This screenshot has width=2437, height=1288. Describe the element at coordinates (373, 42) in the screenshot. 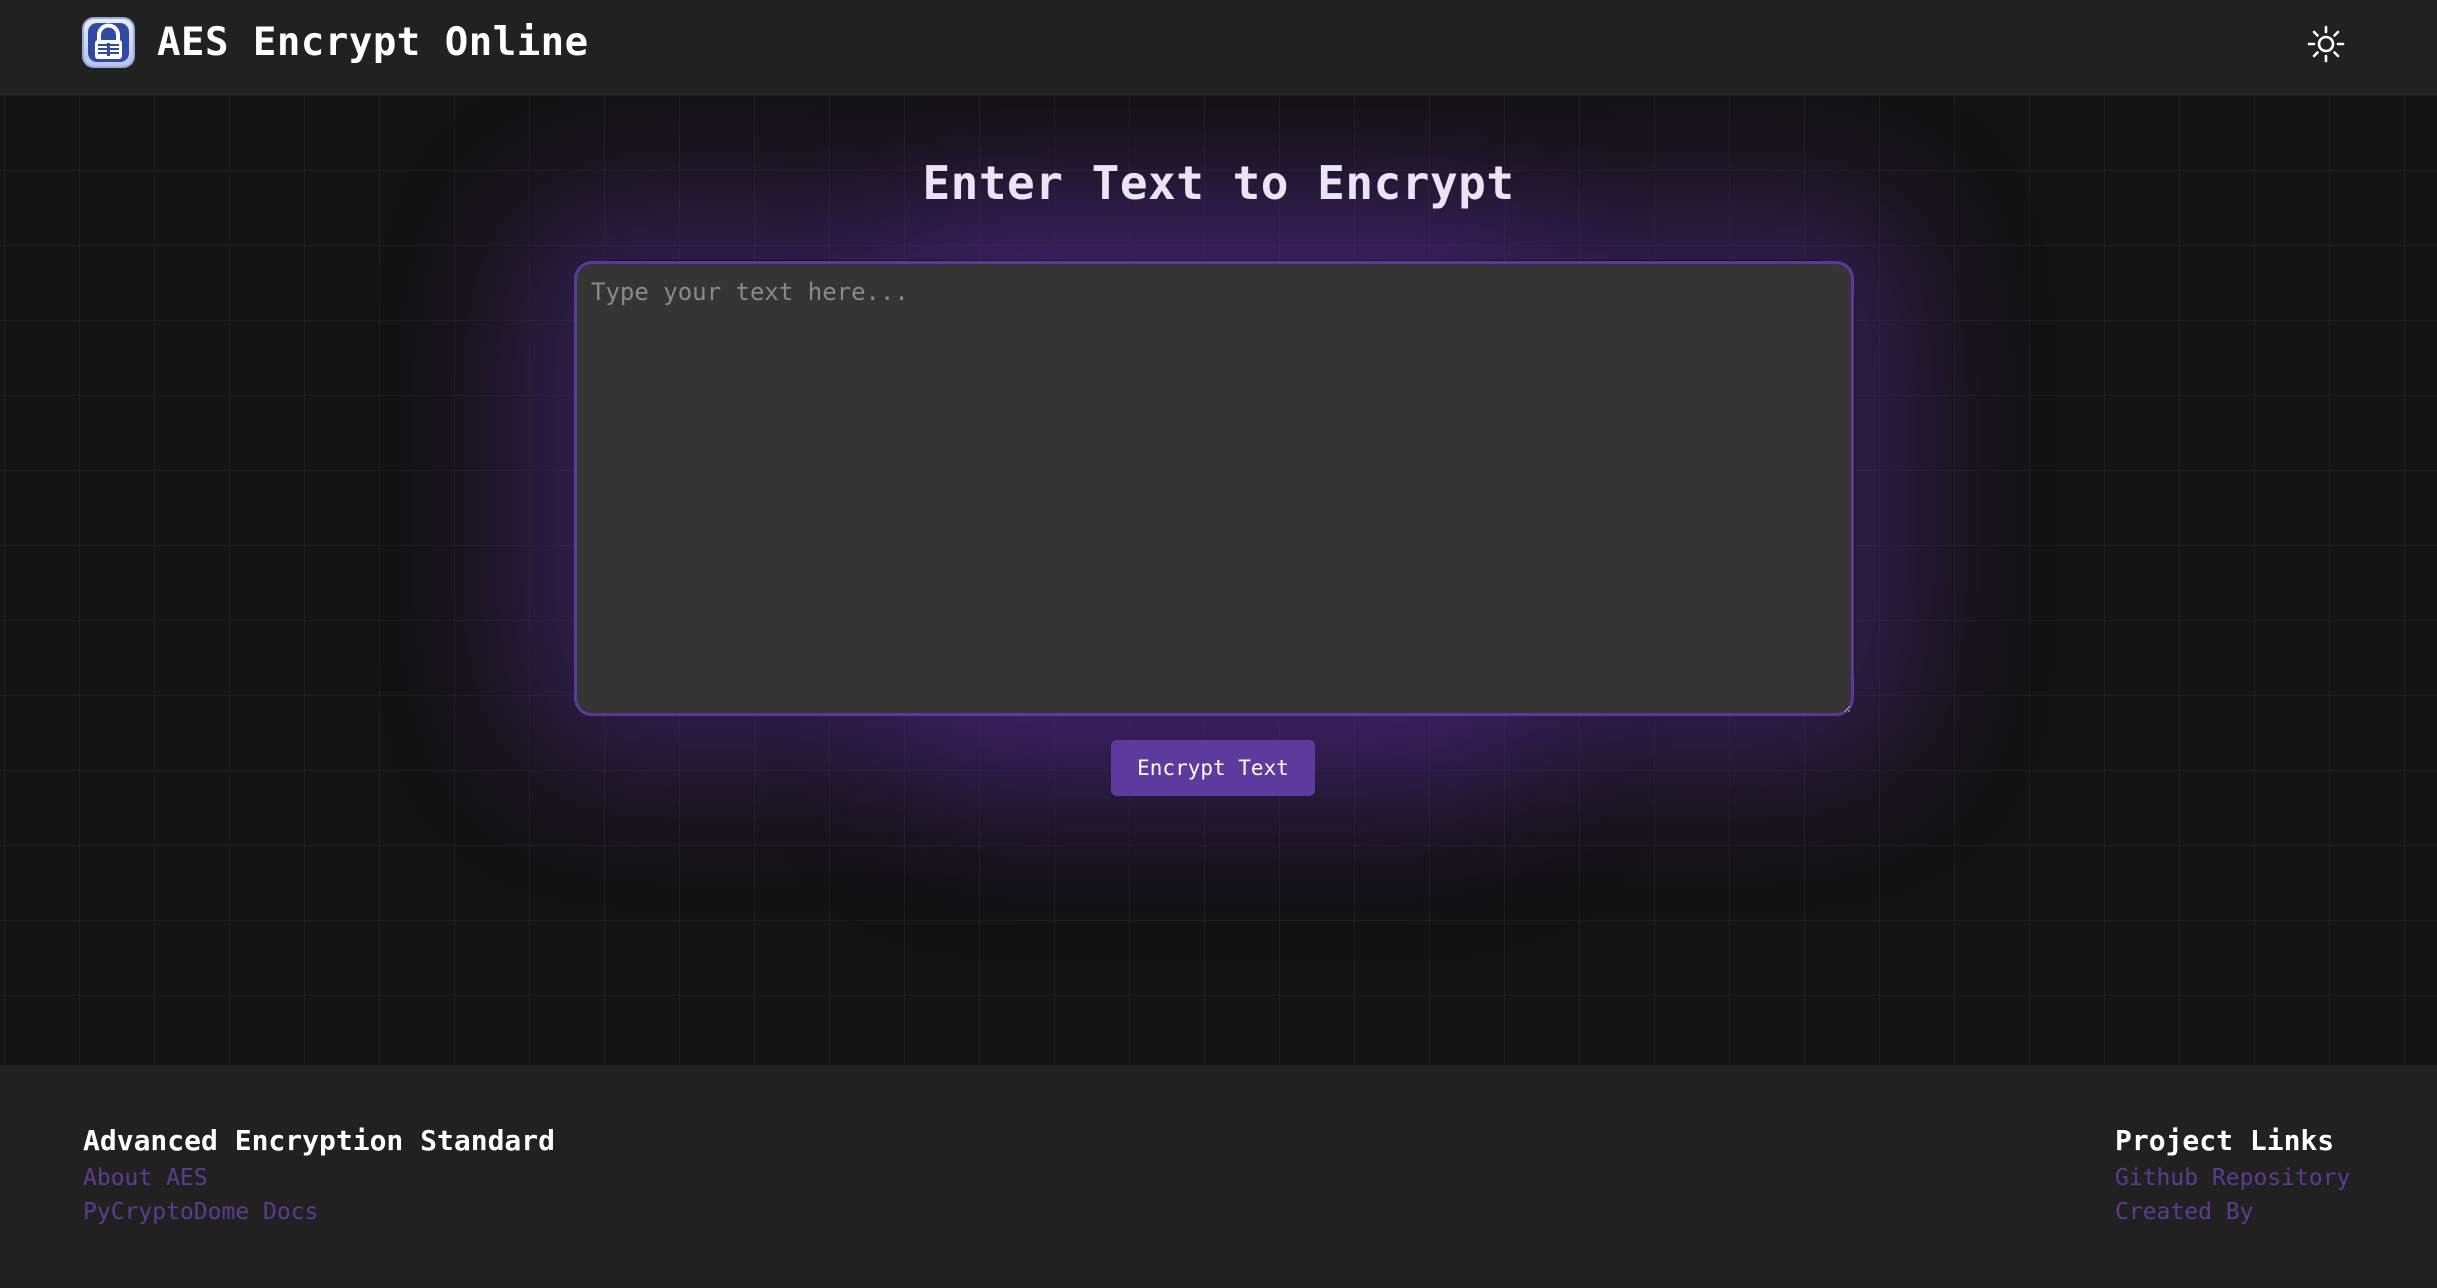

I see `app-title: AES Encrypt Online` at that location.